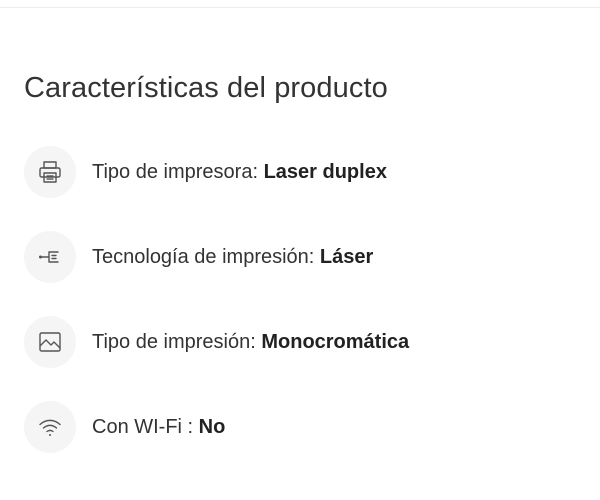 The image size is (600, 500). What do you see at coordinates (50, 257) in the screenshot?
I see `usb-connector-icon` at bounding box center [50, 257].